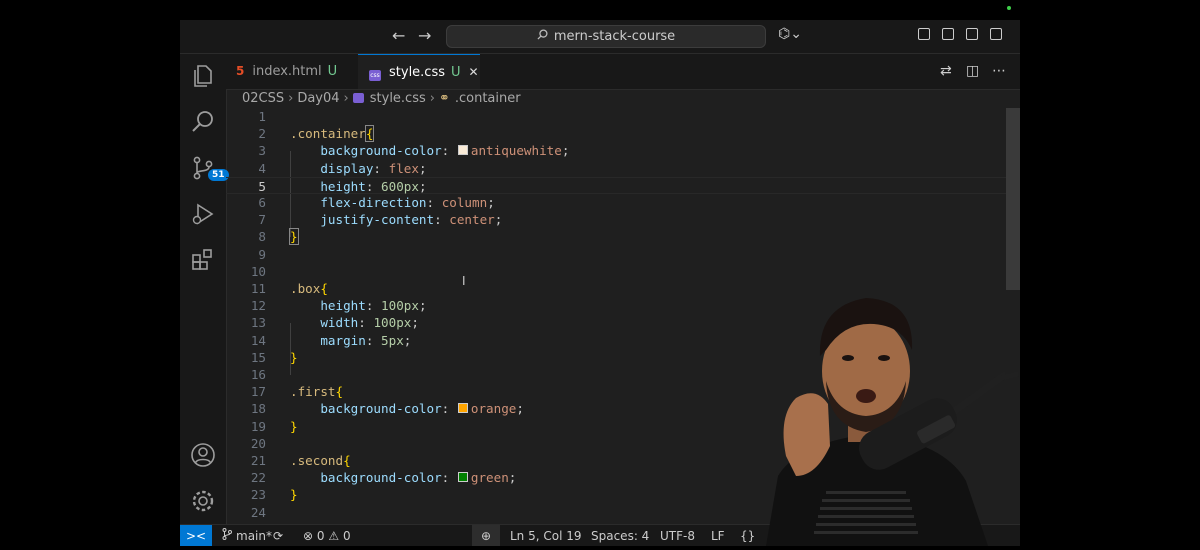 This screenshot has width=1200, height=550. I want to click on line-number: 20, so click(258, 443).